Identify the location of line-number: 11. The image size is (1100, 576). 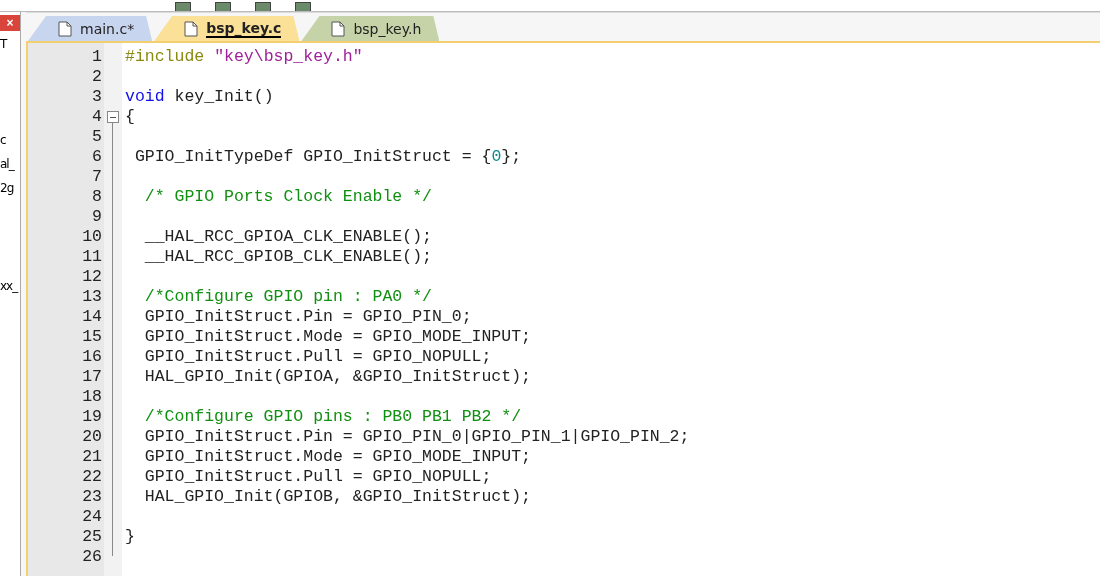
(92, 257).